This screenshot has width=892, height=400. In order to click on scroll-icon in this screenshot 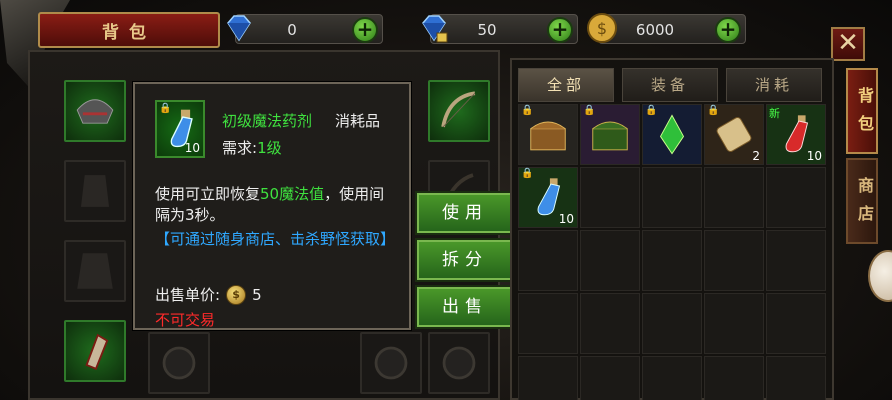, I will do `click(734, 134)`.